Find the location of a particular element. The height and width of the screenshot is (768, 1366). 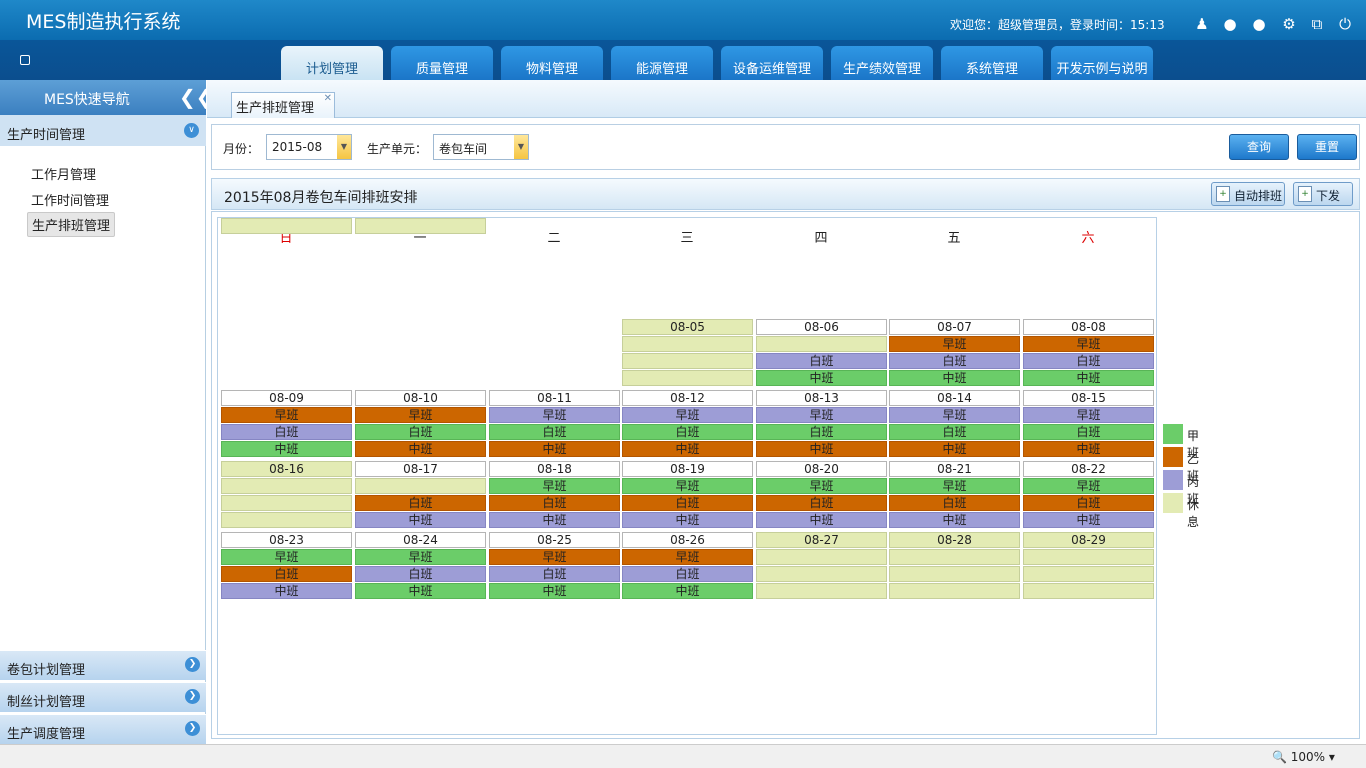

tab-energy: 能源管理 is located at coordinates (662, 63).